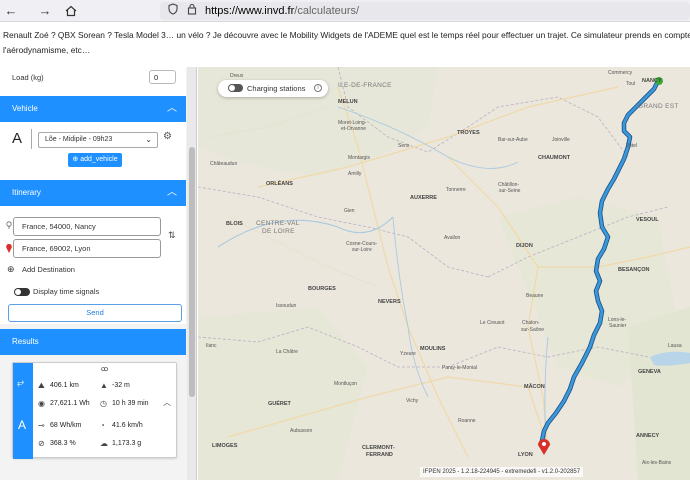 The image size is (690, 484). What do you see at coordinates (93, 193) in the screenshot?
I see `itinerary-header: Itinerary ︿` at bounding box center [93, 193].